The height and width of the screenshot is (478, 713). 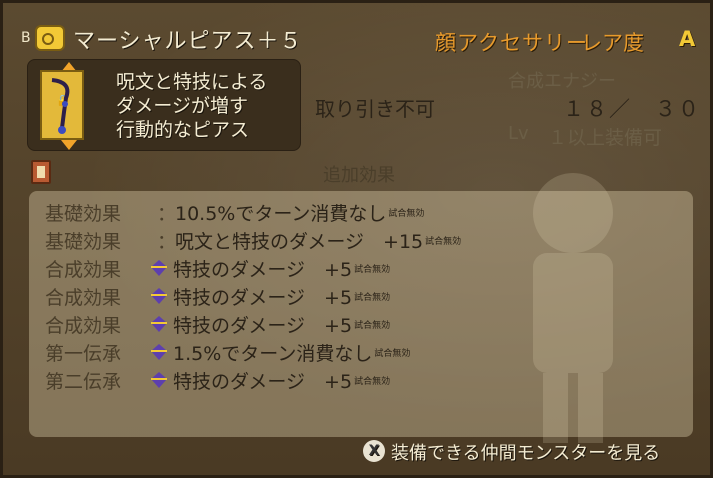 I want to click on equipment-slot: 顔アクセサリー, so click(x=511, y=43).